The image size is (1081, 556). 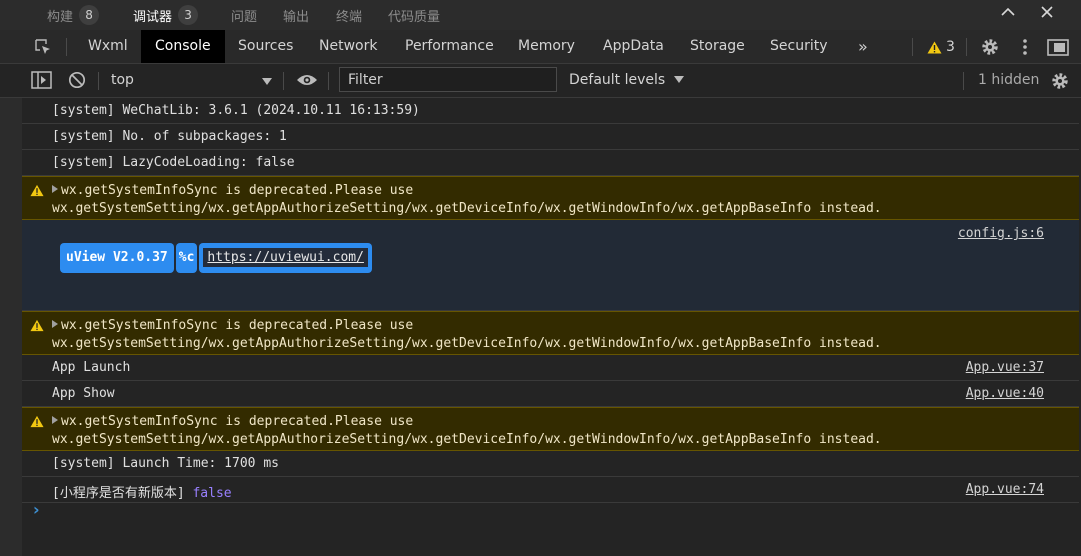 I want to click on tab-console: Console, so click(x=183, y=46).